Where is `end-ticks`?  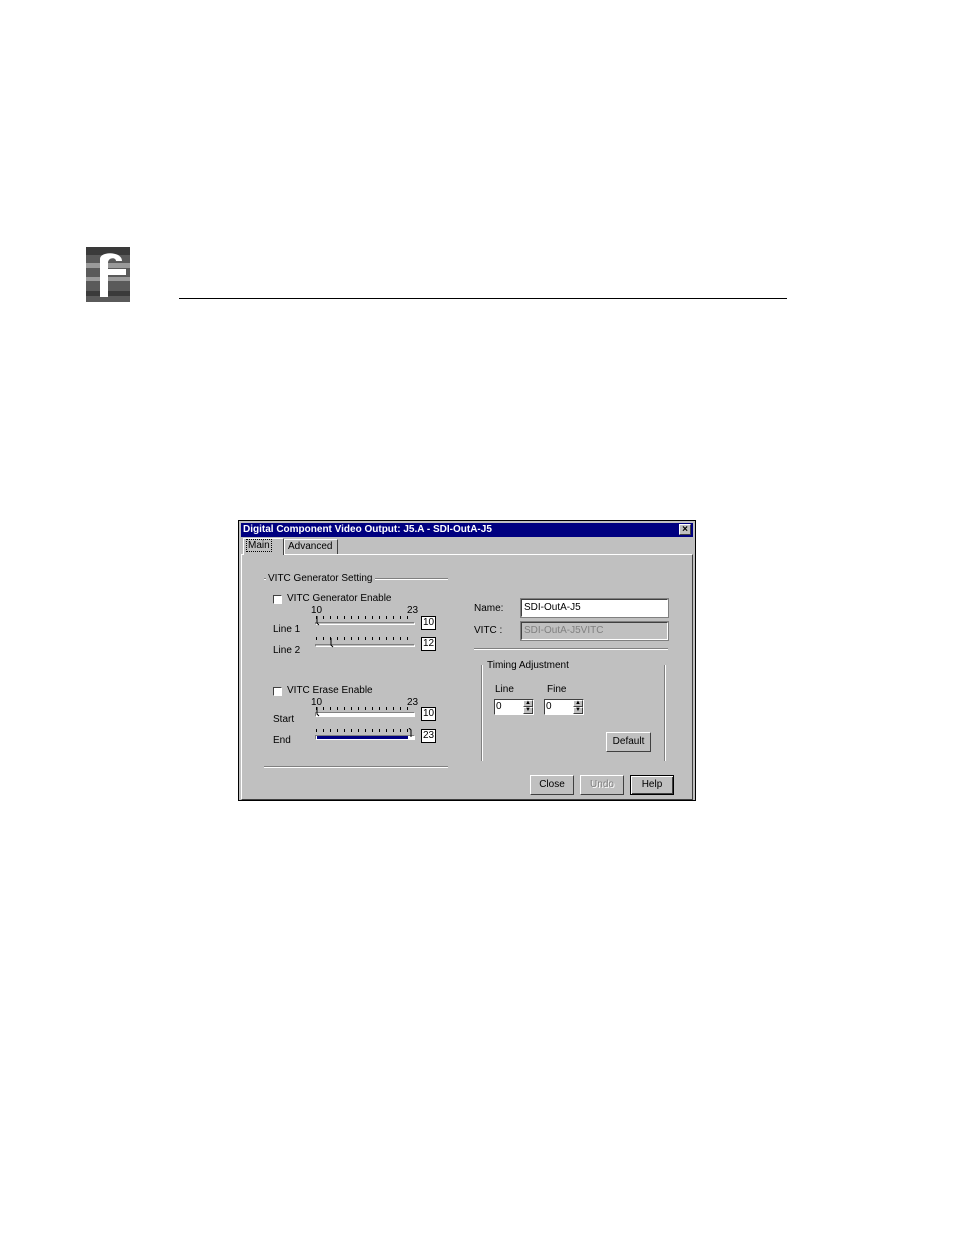
end-ticks is located at coordinates (365, 730).